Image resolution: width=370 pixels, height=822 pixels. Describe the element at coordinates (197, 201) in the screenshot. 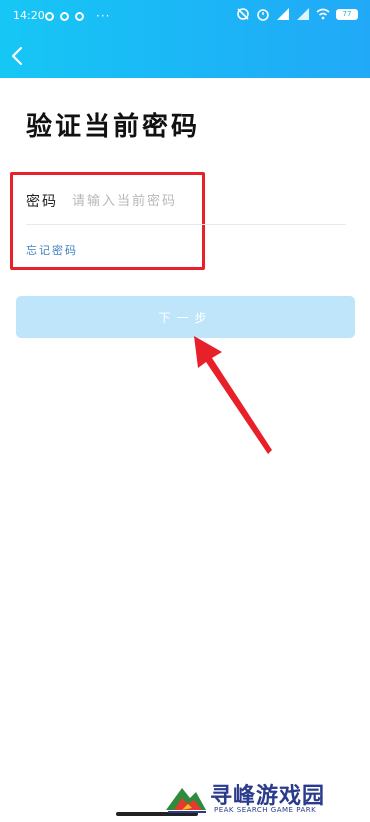

I see `password-field` at that location.